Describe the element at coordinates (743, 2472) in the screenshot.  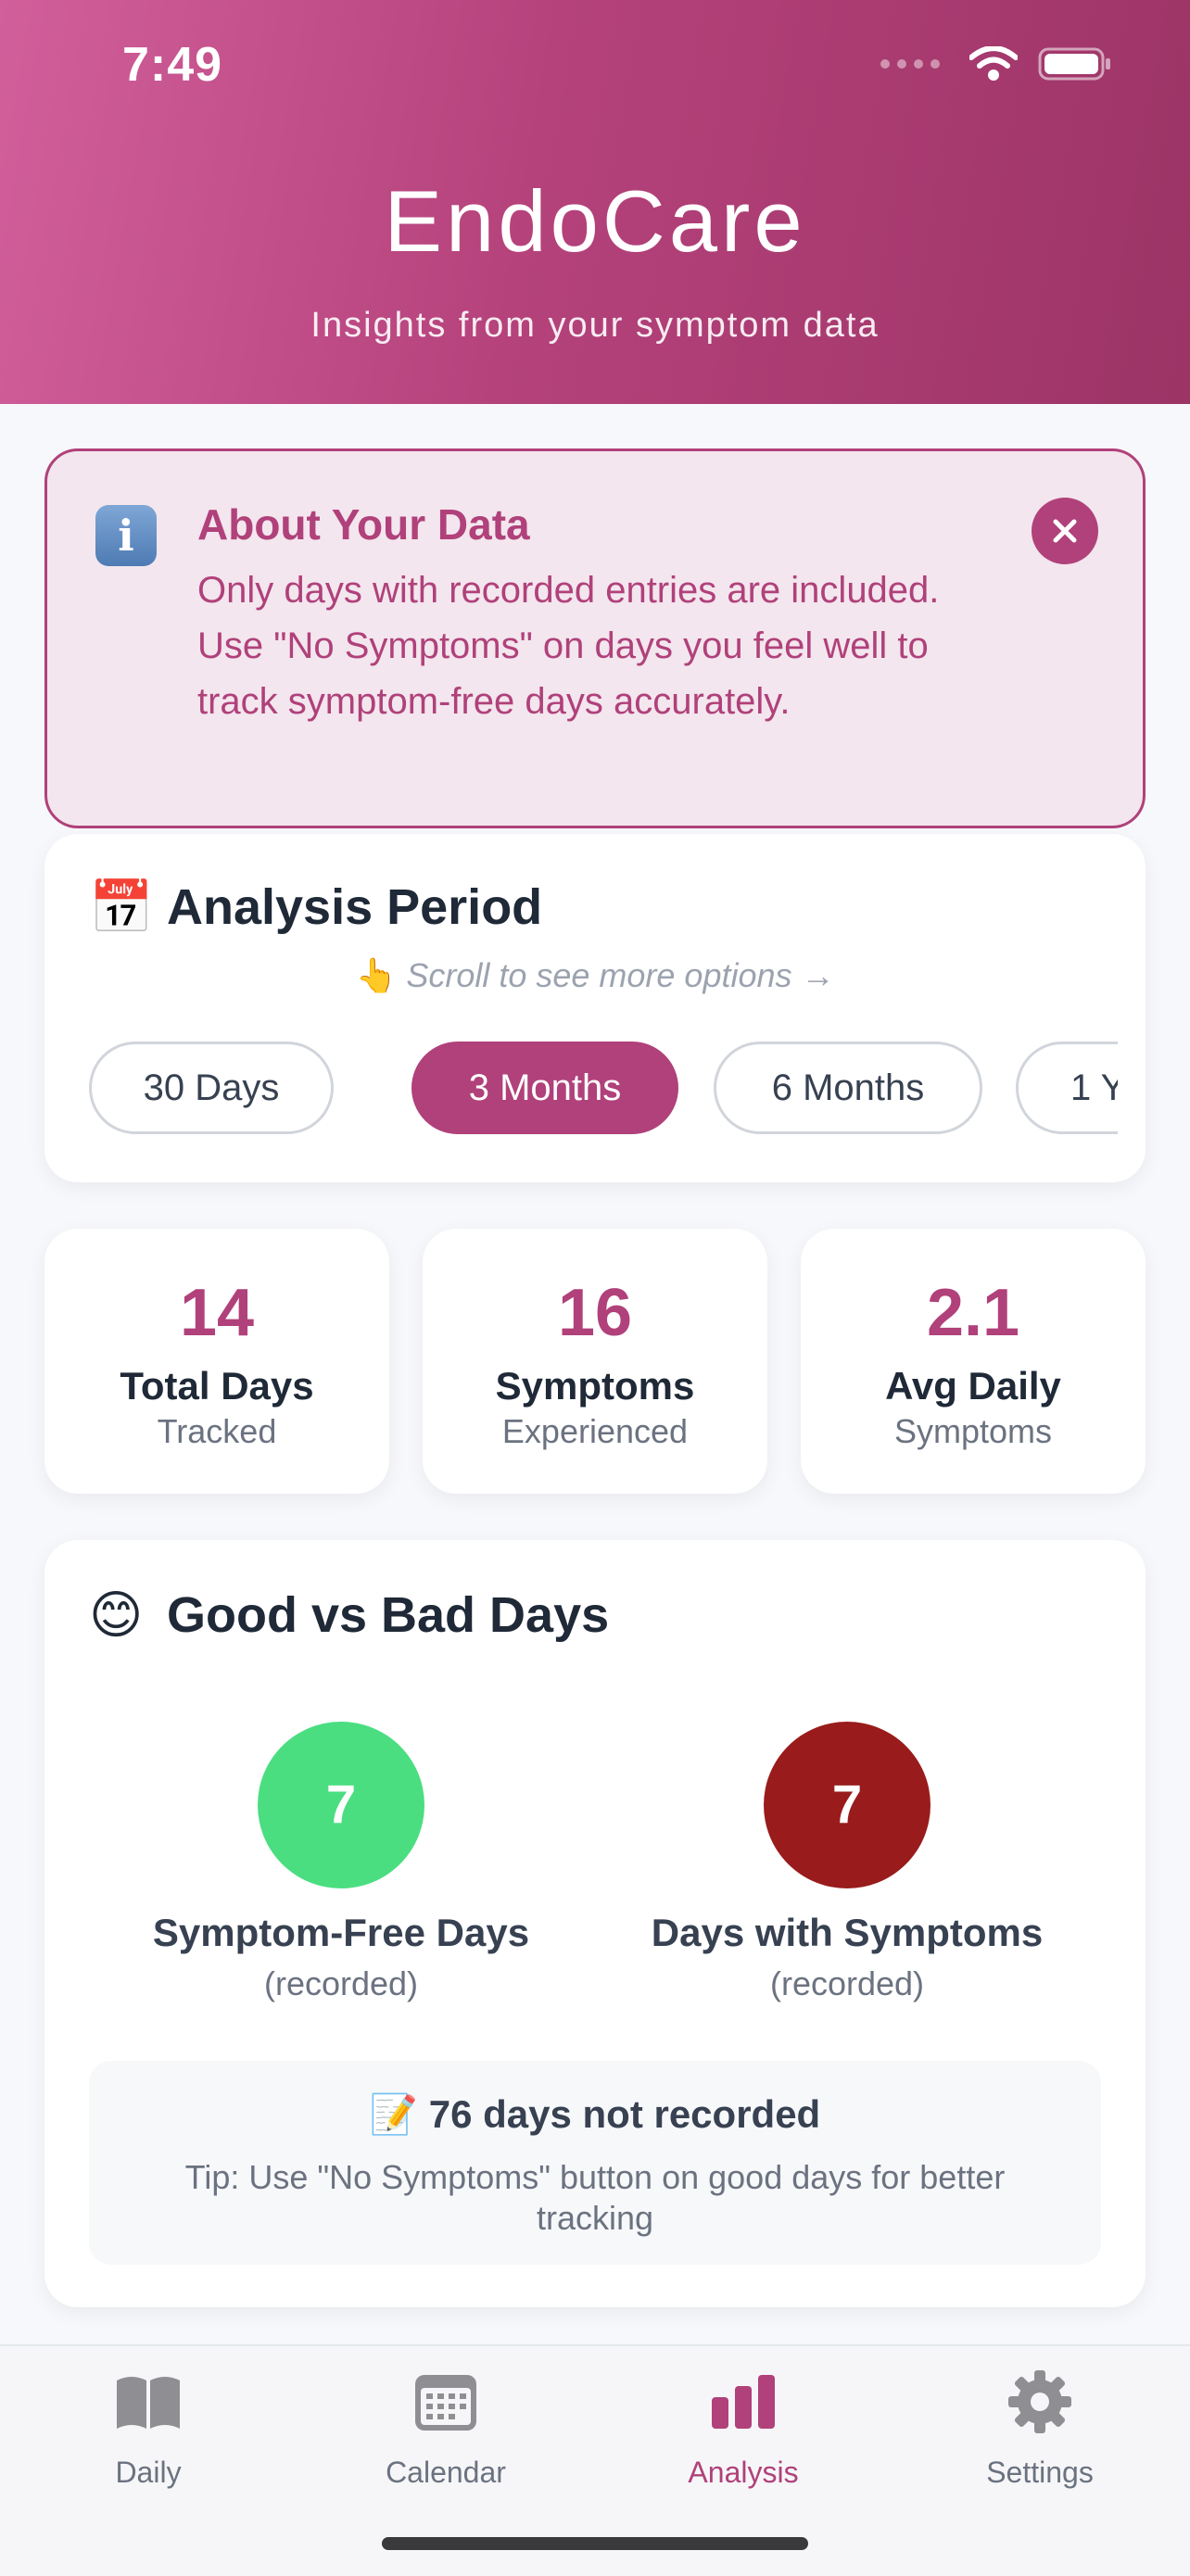
I see `tab-label: Analysis` at that location.